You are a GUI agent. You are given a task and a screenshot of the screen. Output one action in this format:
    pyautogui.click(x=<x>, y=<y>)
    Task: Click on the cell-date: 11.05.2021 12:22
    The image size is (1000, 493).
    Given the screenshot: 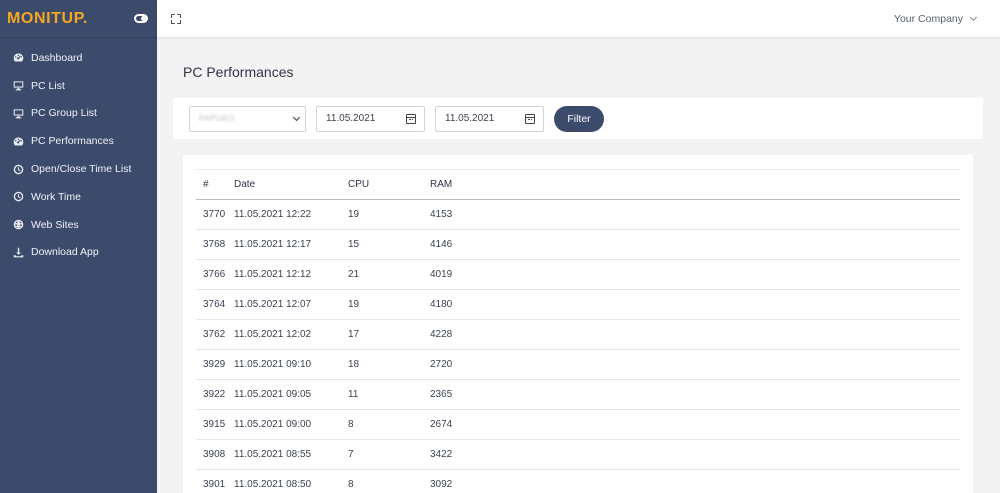 What is the action you would take?
    pyautogui.click(x=273, y=214)
    